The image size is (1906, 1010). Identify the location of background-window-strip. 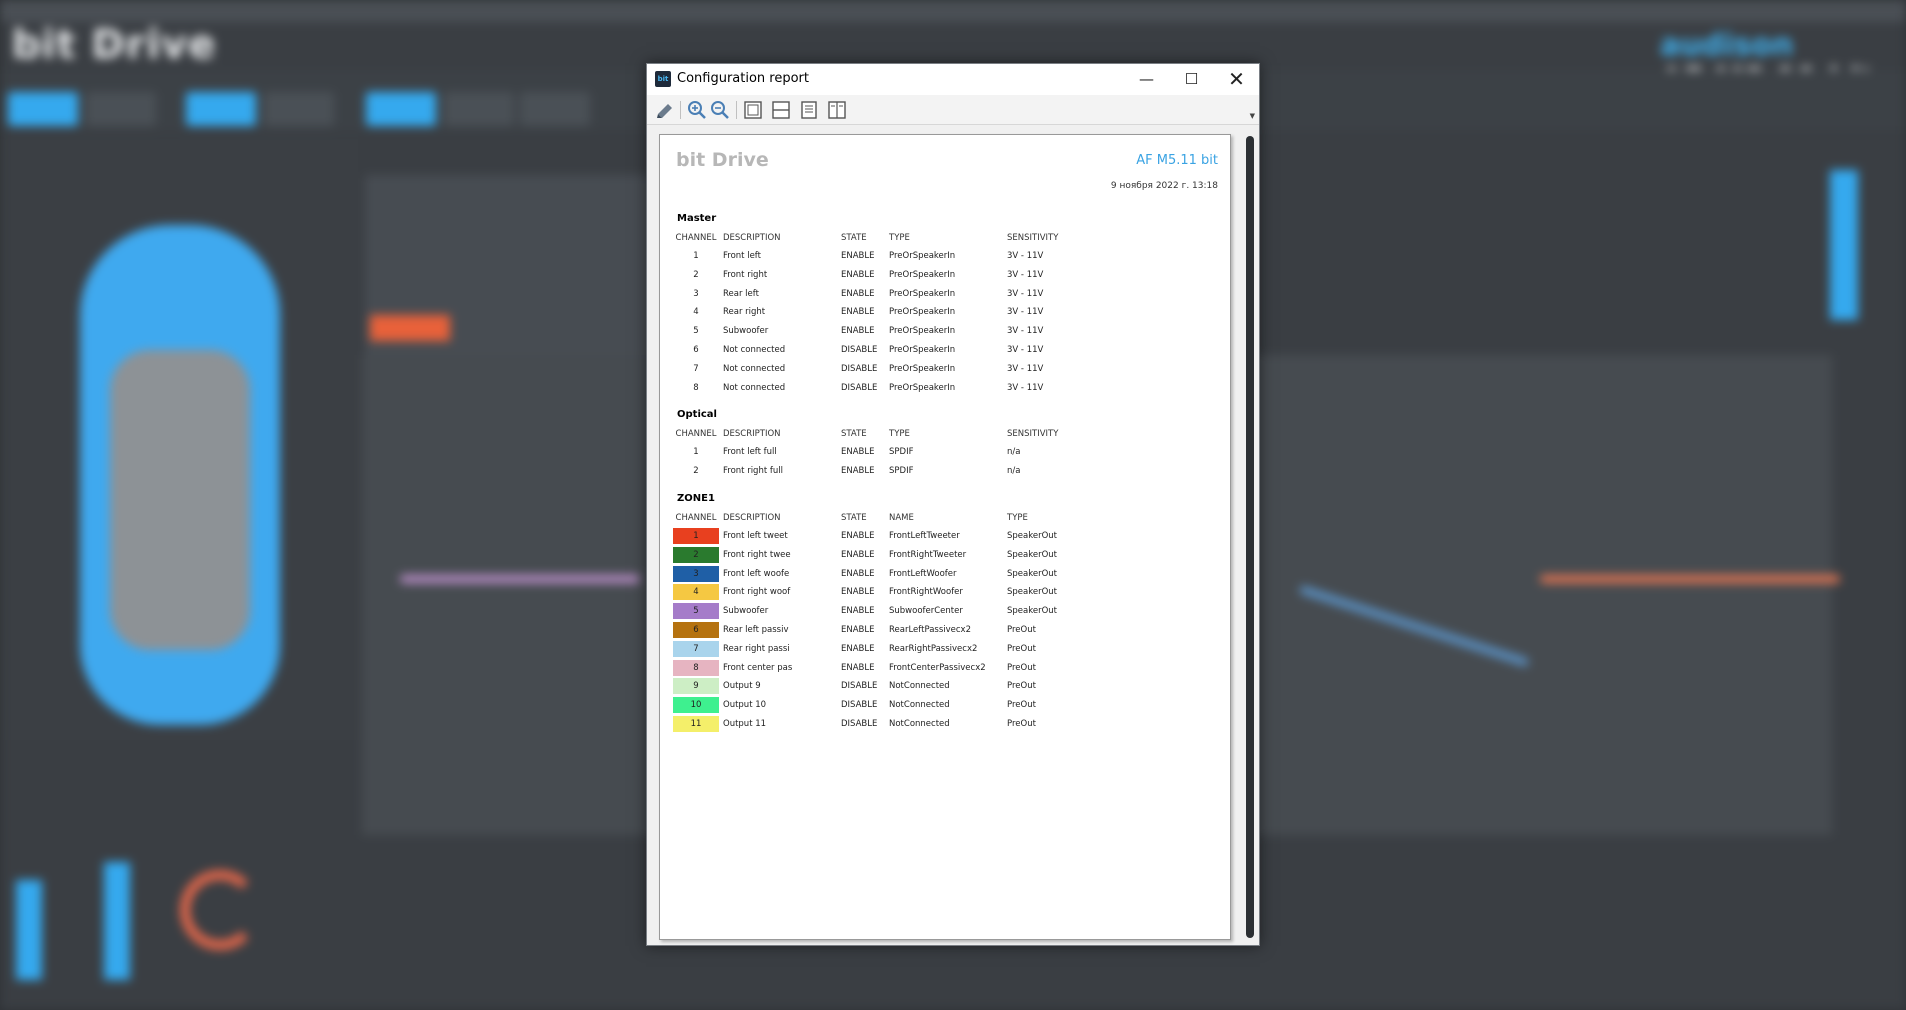
(953, 11).